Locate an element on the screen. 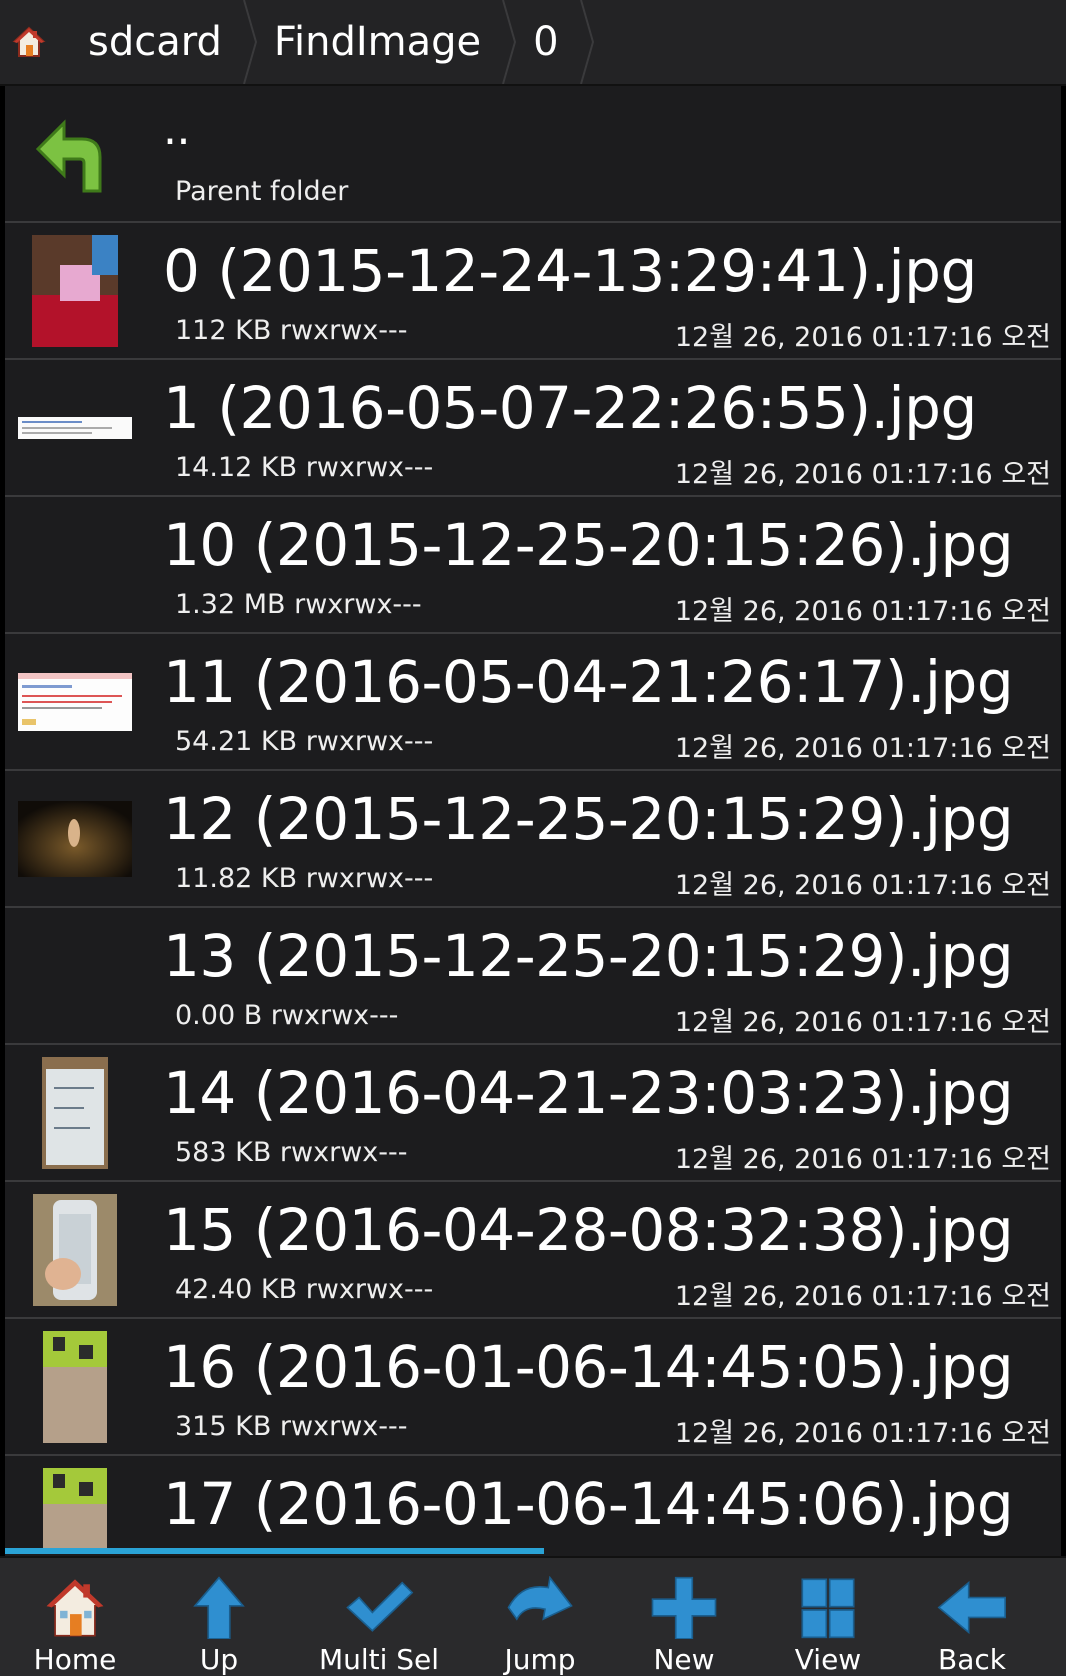  breadcrumb-item-0: 0 is located at coordinates (548, 42).